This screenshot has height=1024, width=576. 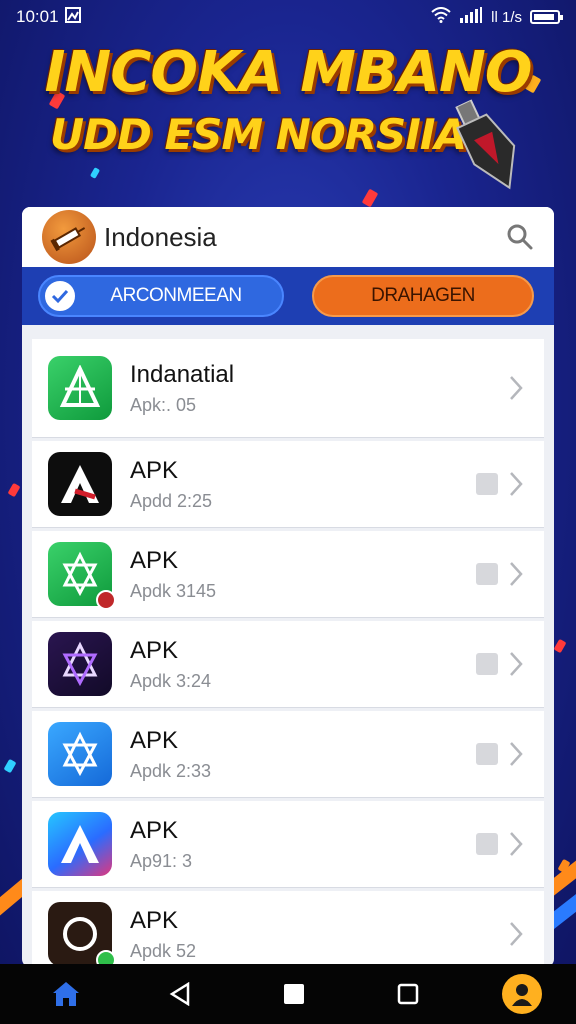 What do you see at coordinates (288, 929) in the screenshot?
I see `list-item: APK Apdk 52` at bounding box center [288, 929].